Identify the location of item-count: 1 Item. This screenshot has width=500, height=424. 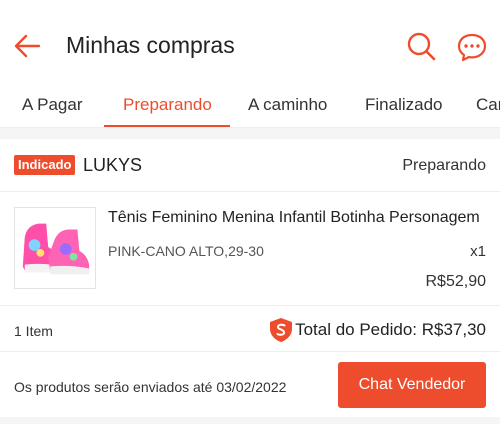
(33, 331).